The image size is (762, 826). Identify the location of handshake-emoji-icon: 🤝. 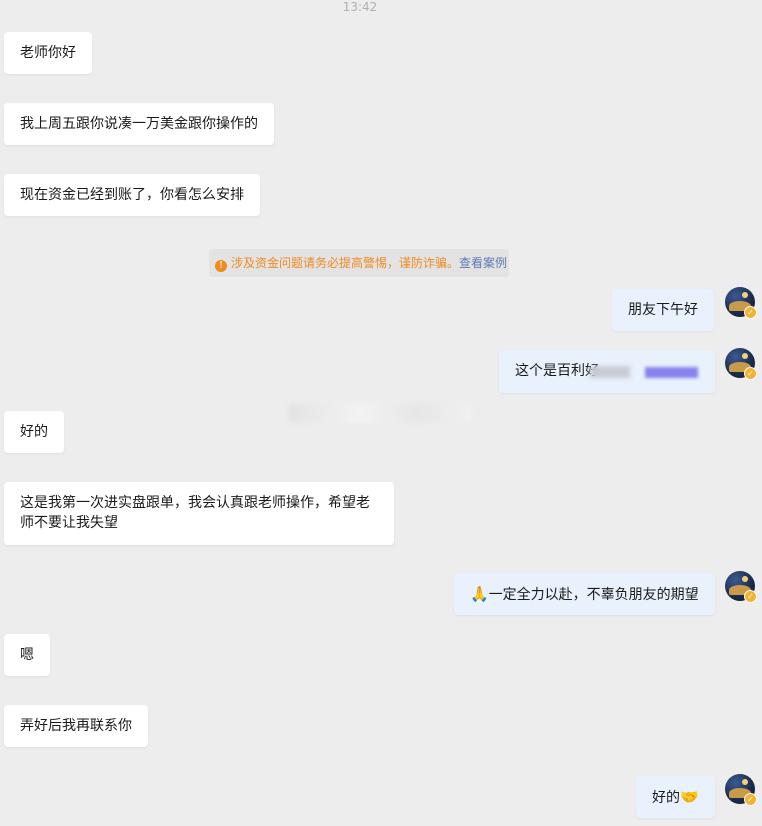
(689, 797).